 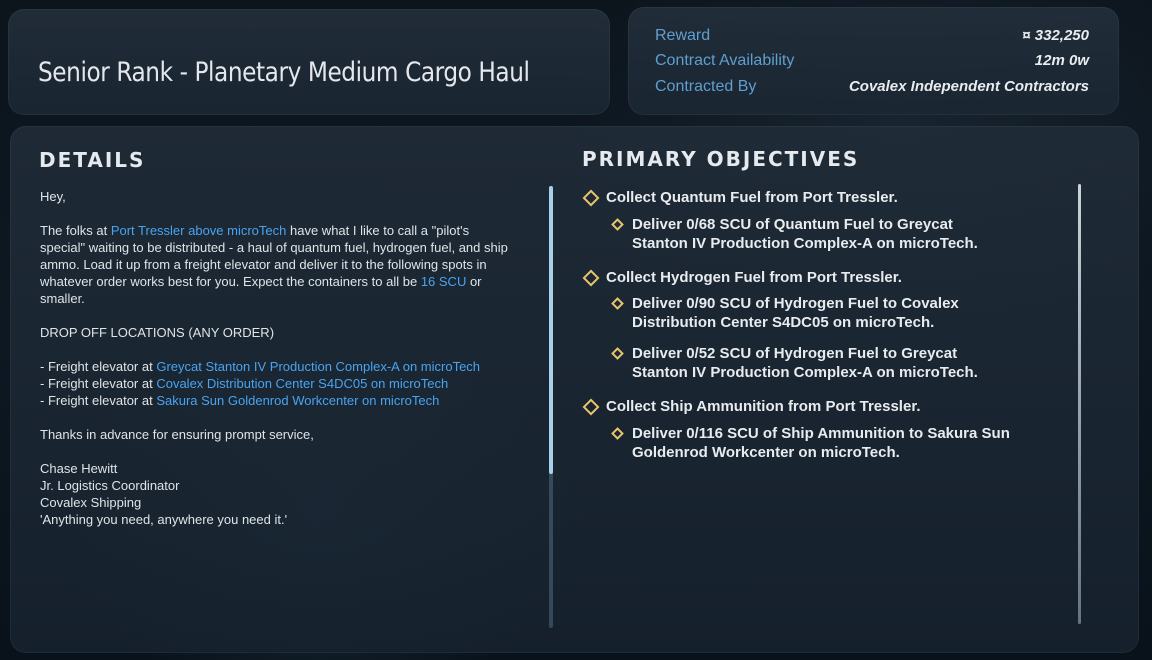 What do you see at coordinates (551, 330) in the screenshot?
I see `details-scrollbar-thumb` at bounding box center [551, 330].